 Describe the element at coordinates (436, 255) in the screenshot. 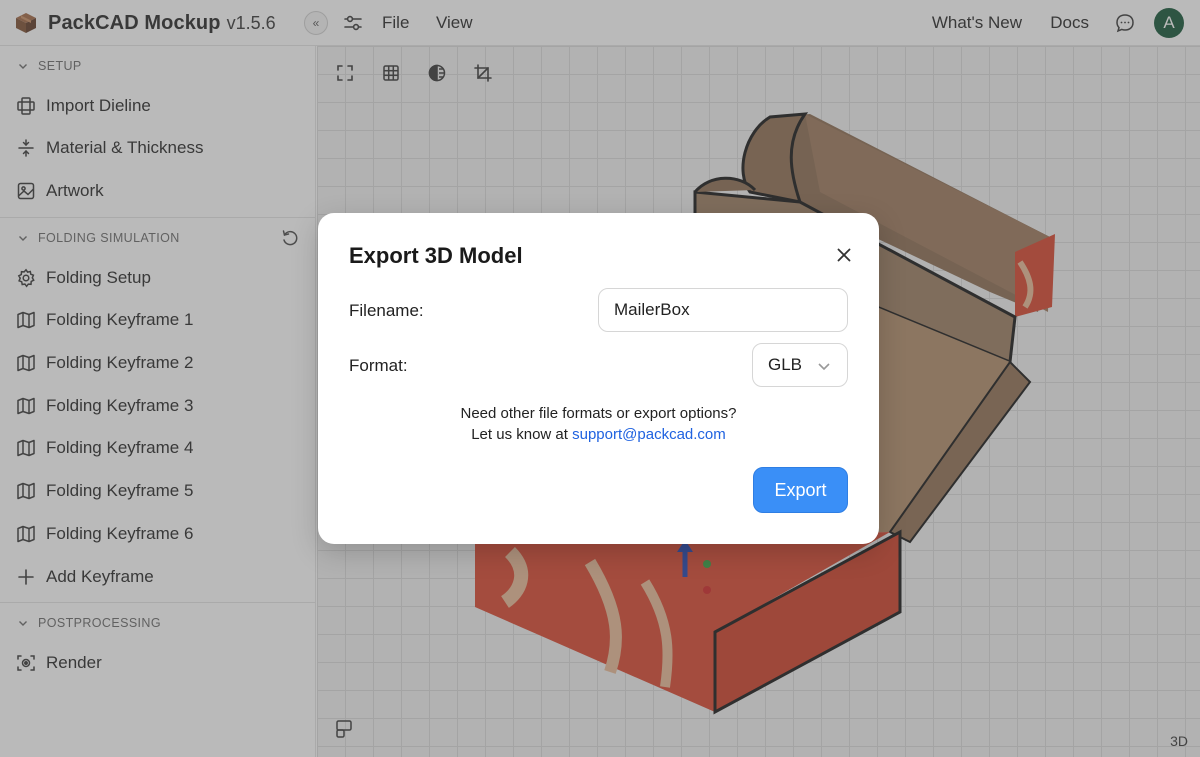

I see `dialog-title: Export 3D Model` at that location.